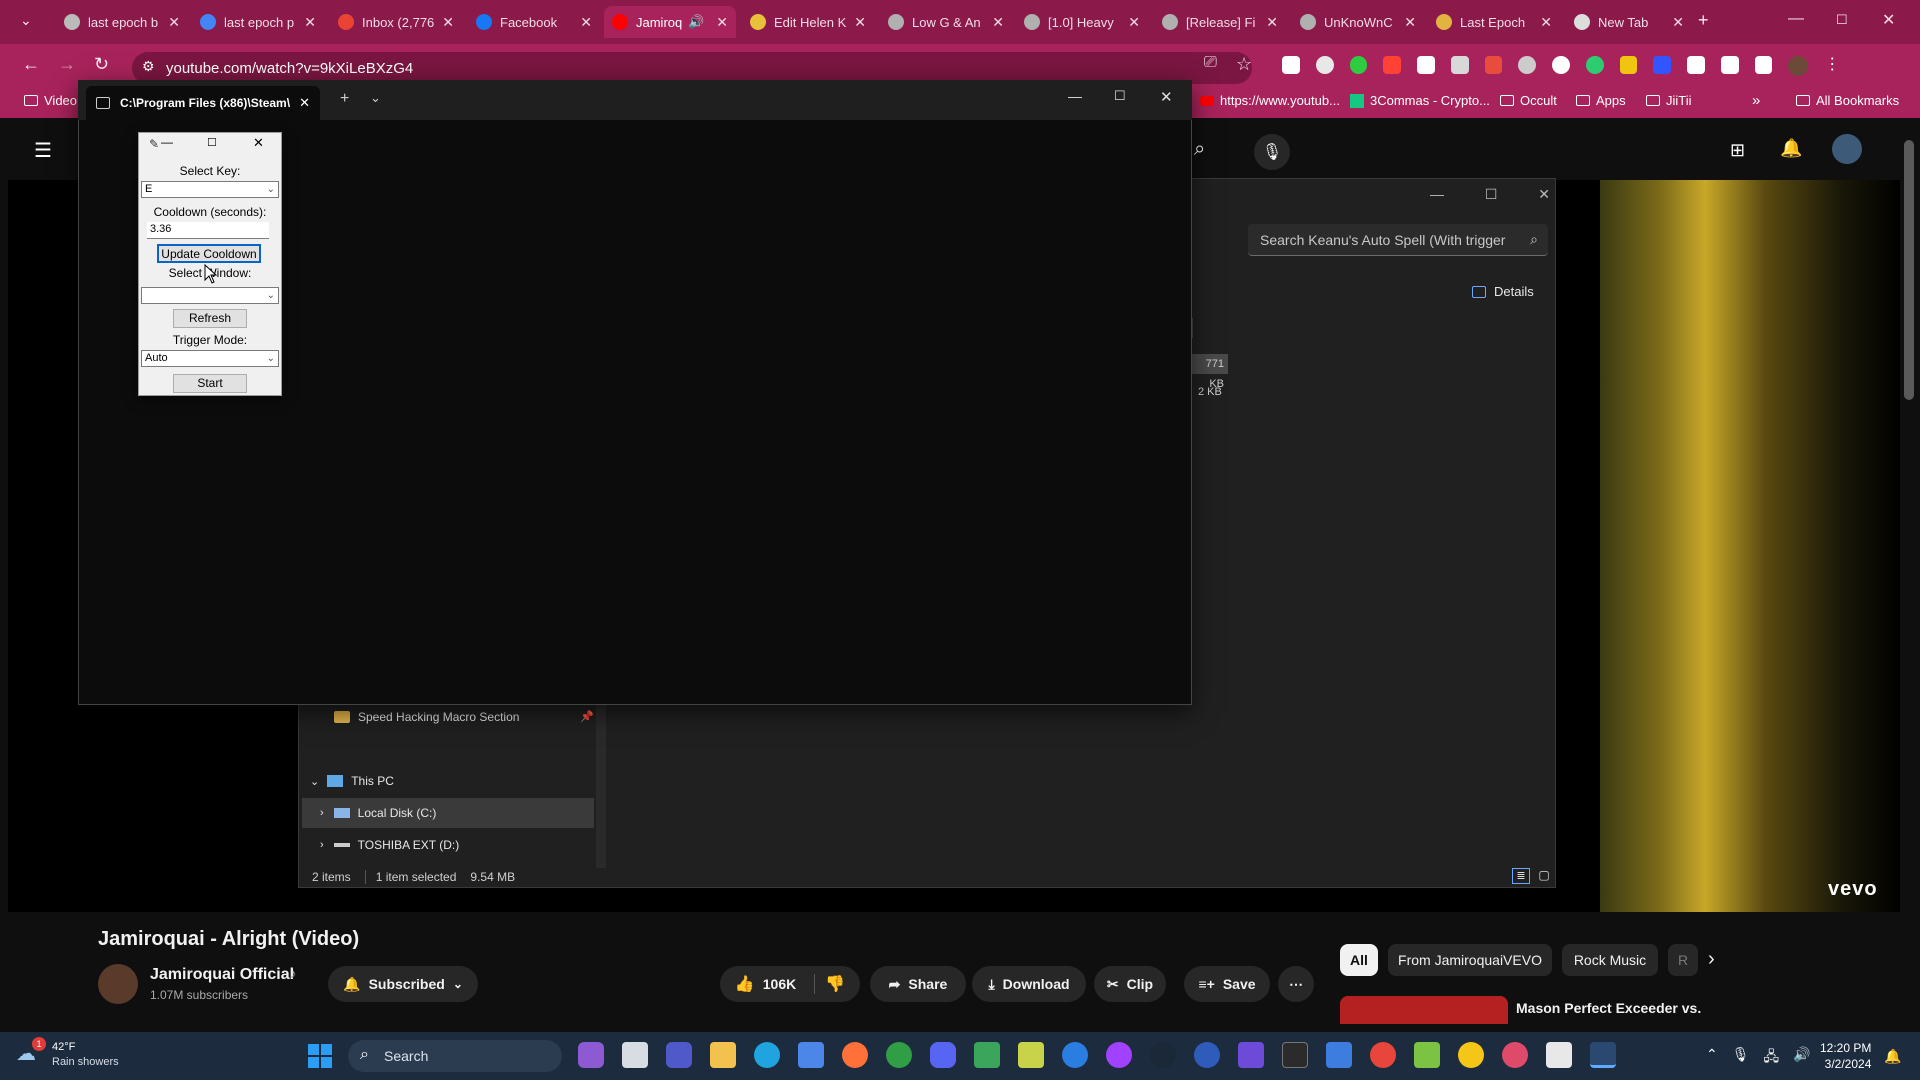  What do you see at coordinates (1683, 960) in the screenshot?
I see `chip-truncated: R` at bounding box center [1683, 960].